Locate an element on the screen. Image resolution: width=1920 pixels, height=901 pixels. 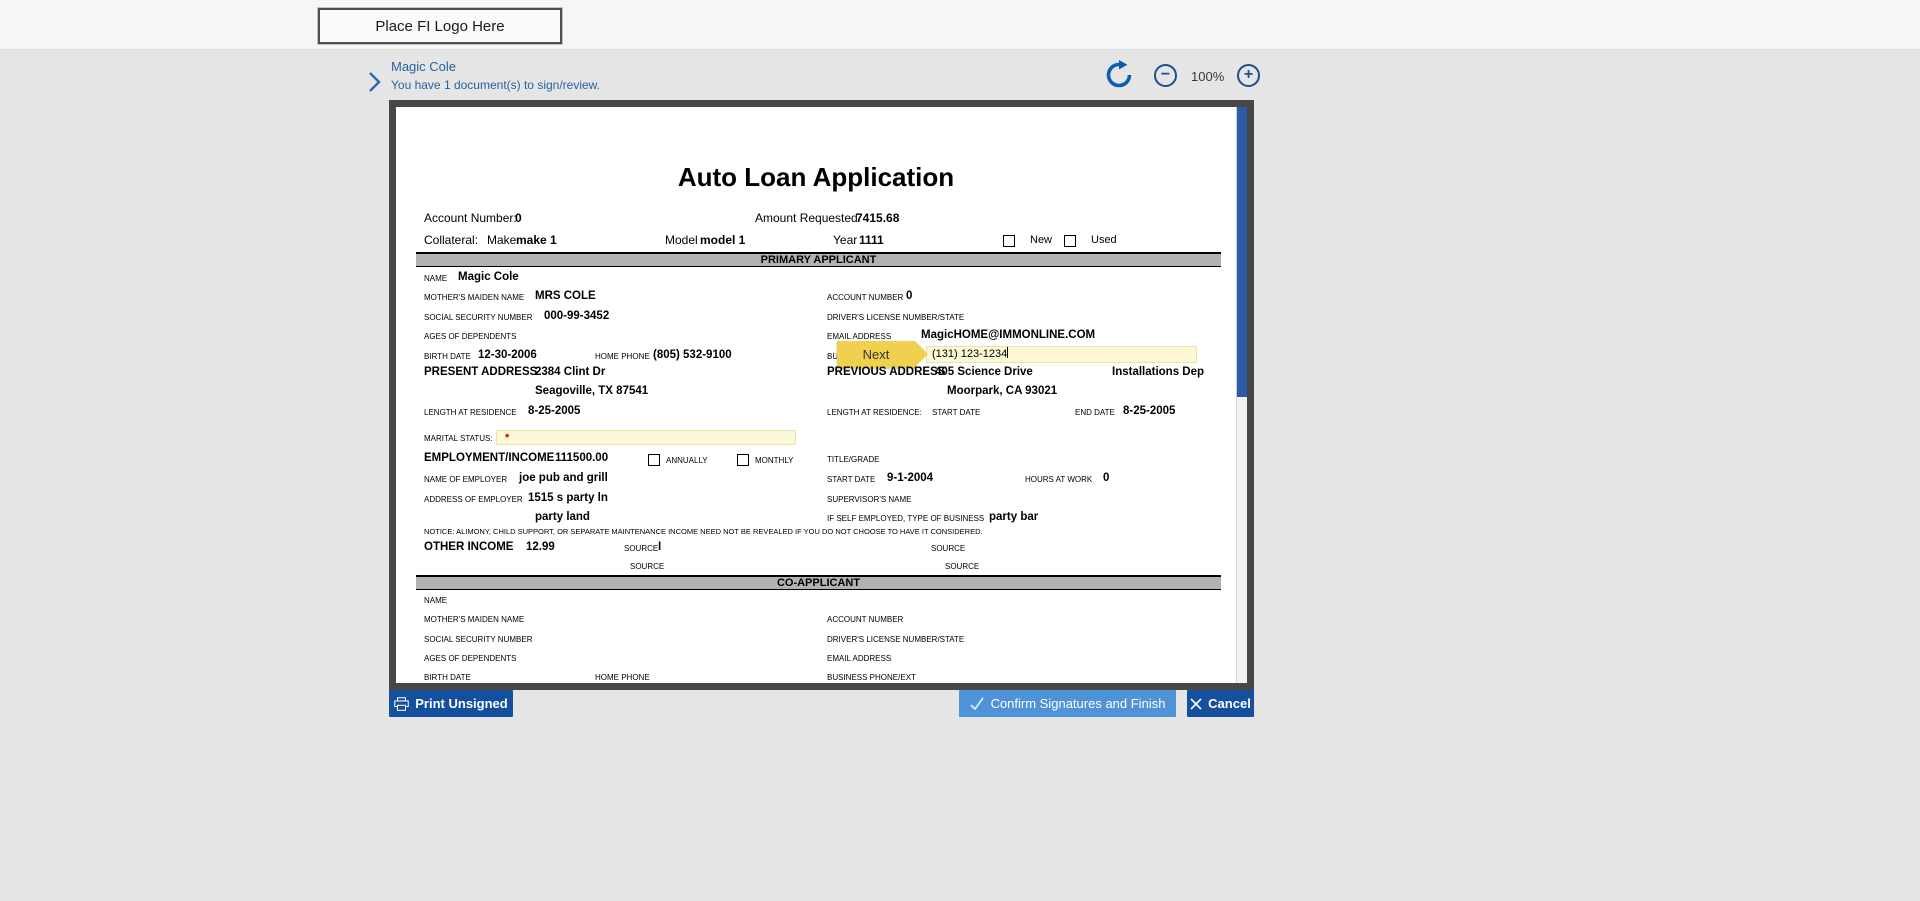
employment-income-label: EMPLOYMENT/INCOME is located at coordinates (489, 458).